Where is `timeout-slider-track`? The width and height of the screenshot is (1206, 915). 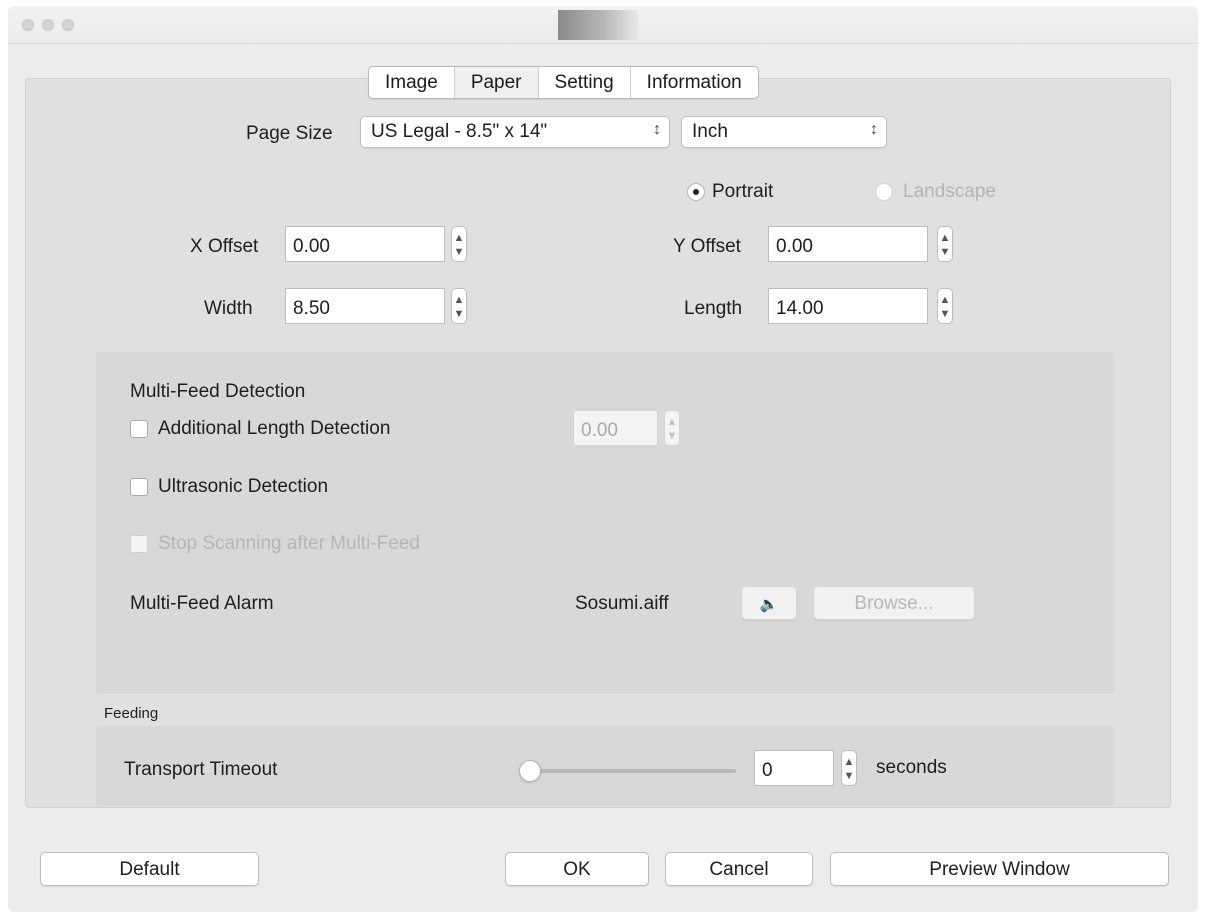 timeout-slider-track is located at coordinates (633, 771).